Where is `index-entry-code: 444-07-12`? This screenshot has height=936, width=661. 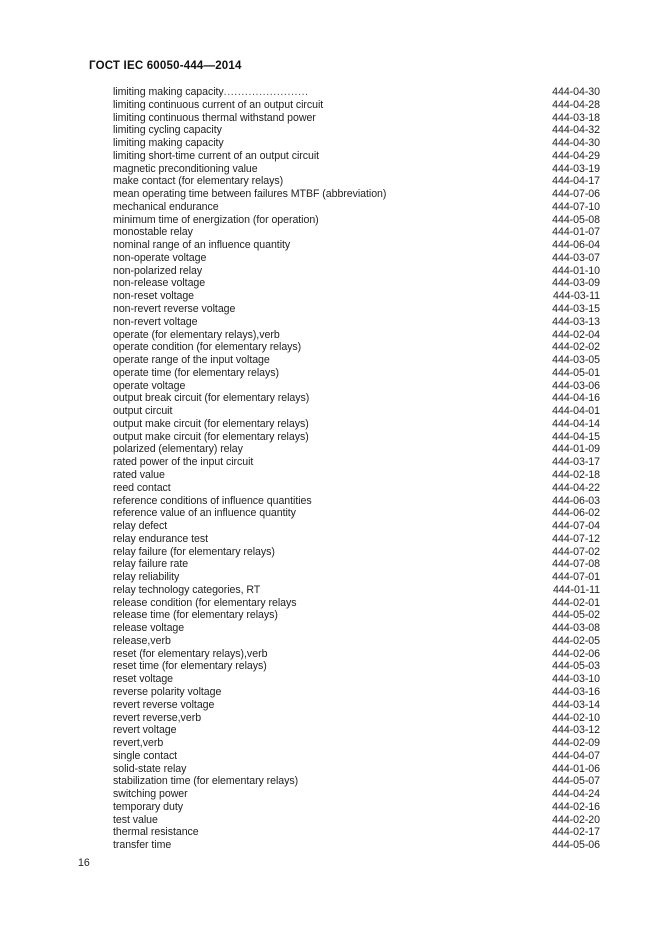 index-entry-code: 444-07-12 is located at coordinates (576, 538).